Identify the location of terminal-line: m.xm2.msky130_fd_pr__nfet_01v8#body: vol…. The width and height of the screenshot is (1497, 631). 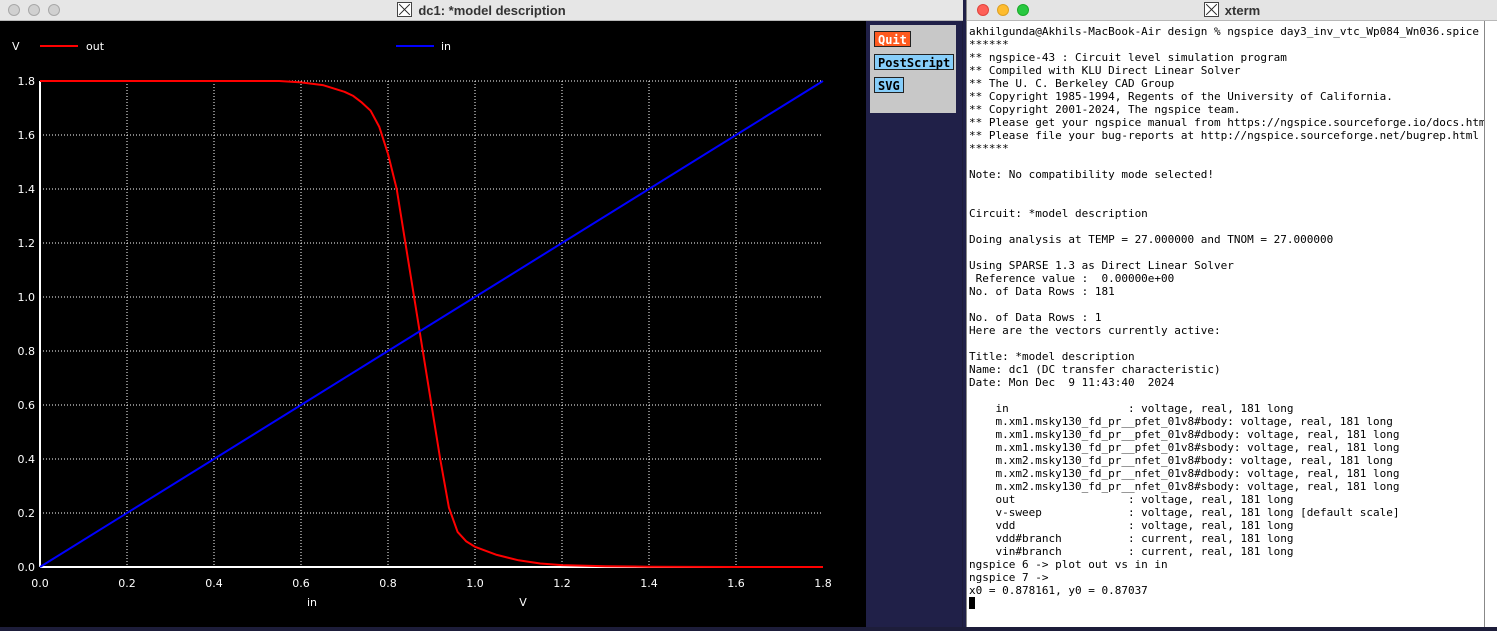
(1181, 460).